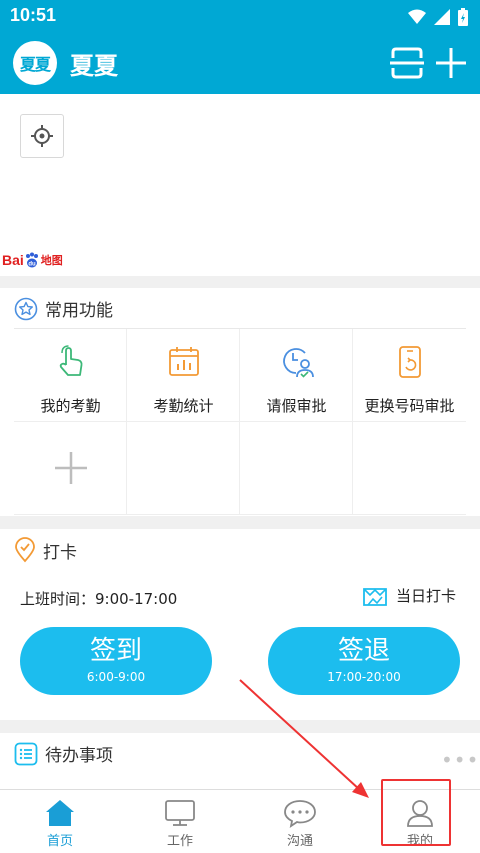 This screenshot has height=853, width=480. I want to click on app-header: 夏夏 夏夏, so click(240, 63).